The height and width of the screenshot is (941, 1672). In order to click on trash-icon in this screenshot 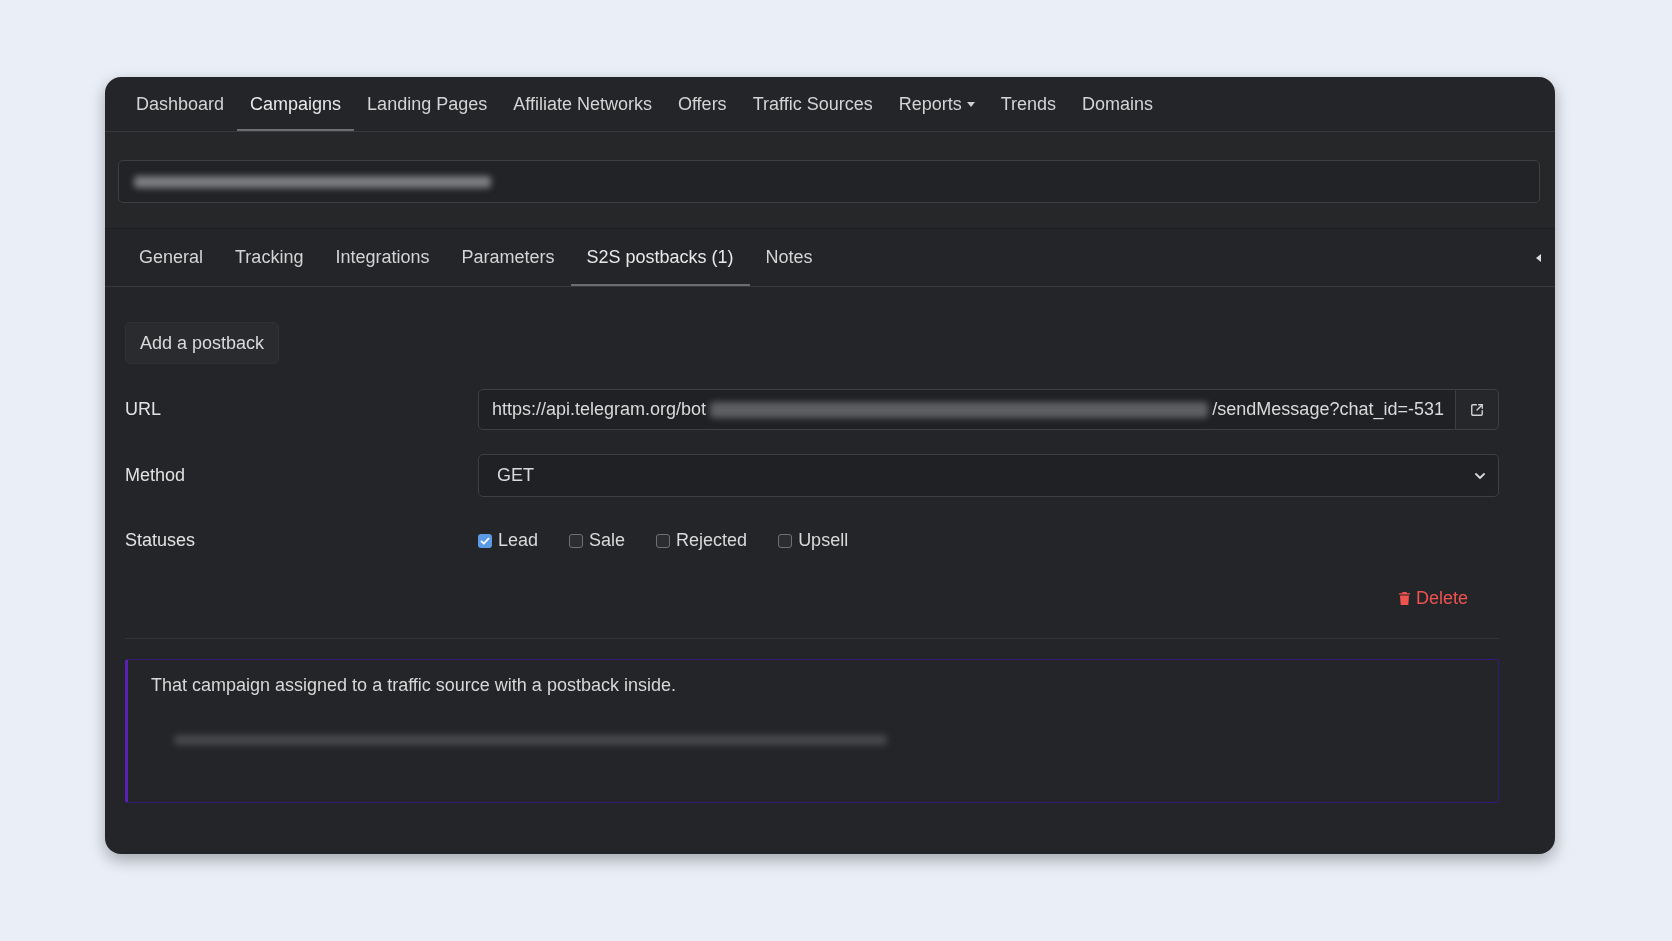, I will do `click(1404, 598)`.